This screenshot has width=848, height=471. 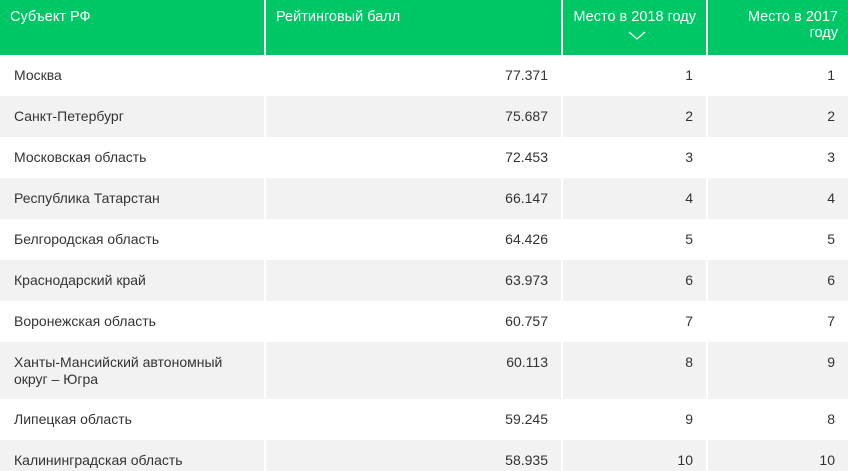 I want to click on cell-score: 59.245, so click(x=412, y=419).